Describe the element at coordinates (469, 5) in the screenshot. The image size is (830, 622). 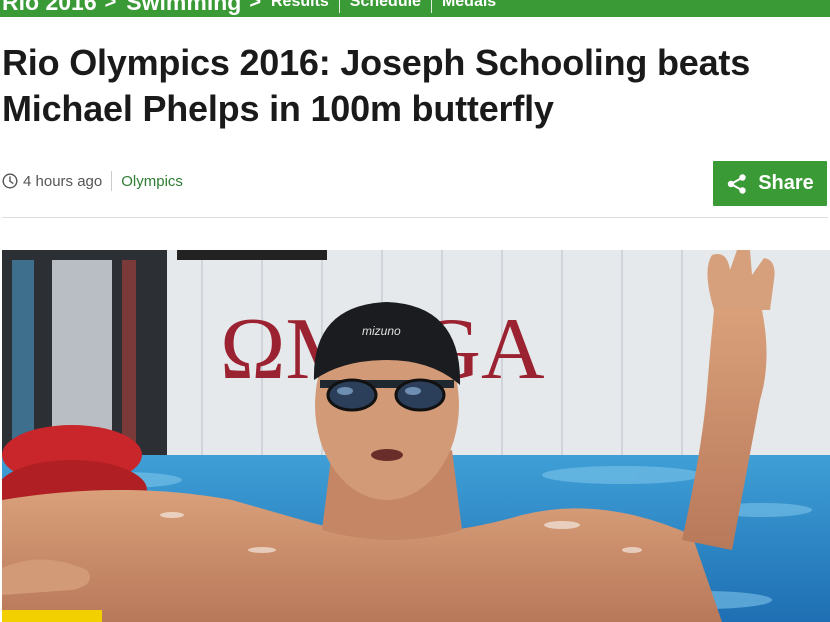
I see `nav-link-medals: Medals` at that location.